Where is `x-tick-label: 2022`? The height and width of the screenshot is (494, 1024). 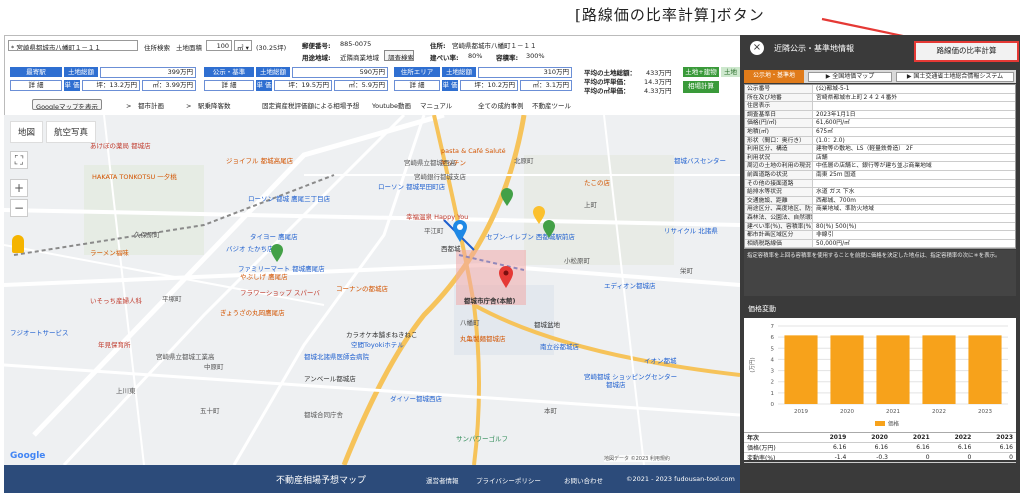
x-tick-label: 2022 is located at coordinates (939, 412).